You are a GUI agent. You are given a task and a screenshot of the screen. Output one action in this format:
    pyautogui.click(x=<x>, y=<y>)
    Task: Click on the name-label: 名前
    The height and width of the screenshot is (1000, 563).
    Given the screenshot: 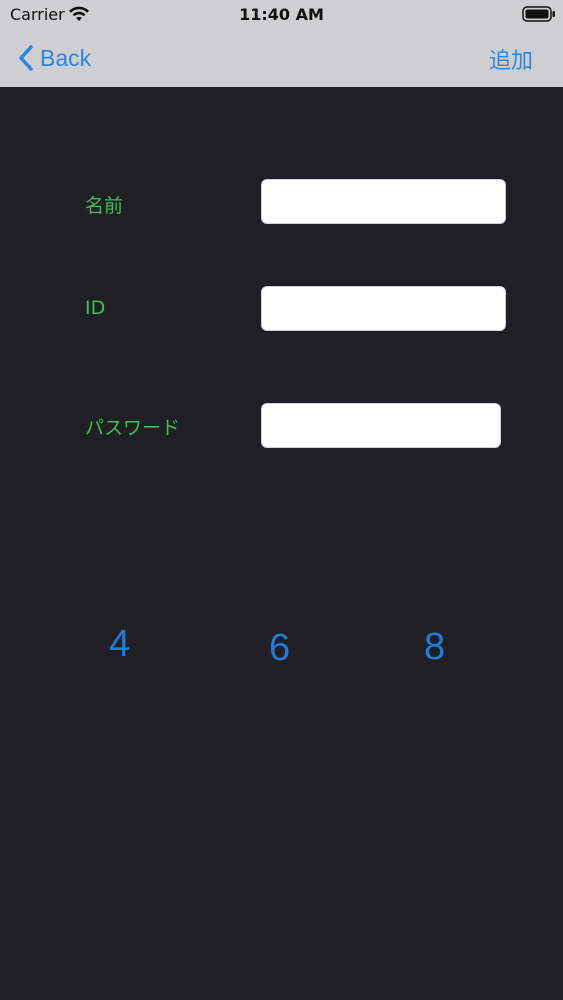 What is the action you would take?
    pyautogui.click(x=104, y=206)
    